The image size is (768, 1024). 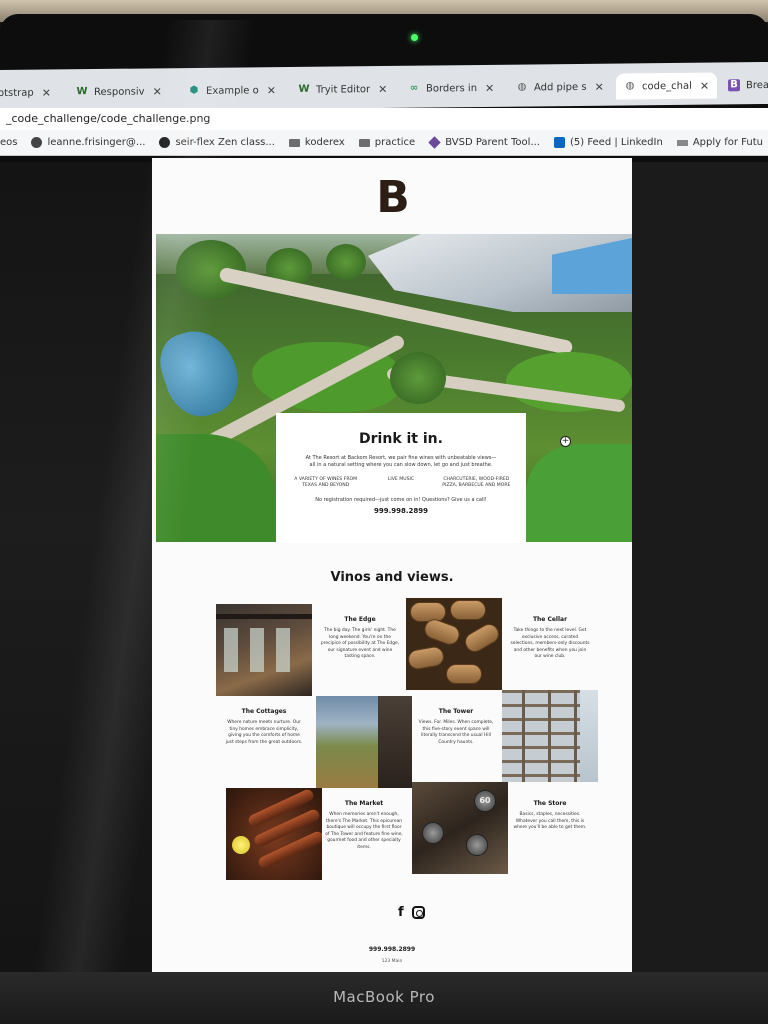 What do you see at coordinates (485, 801) in the screenshot?
I see `wine-cap-label: 60` at bounding box center [485, 801].